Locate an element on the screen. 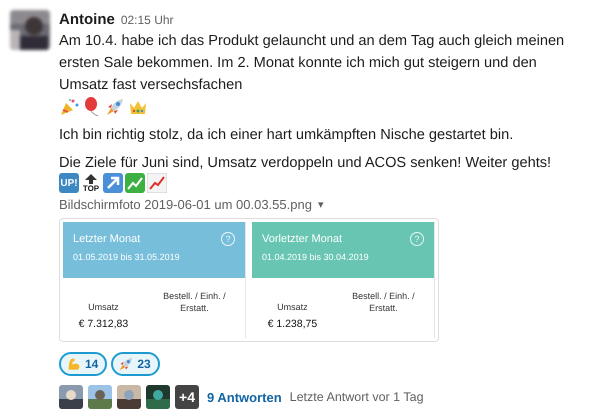 The width and height of the screenshot is (600, 411). panel-title: Vorletzter Monat is located at coordinates (302, 239).